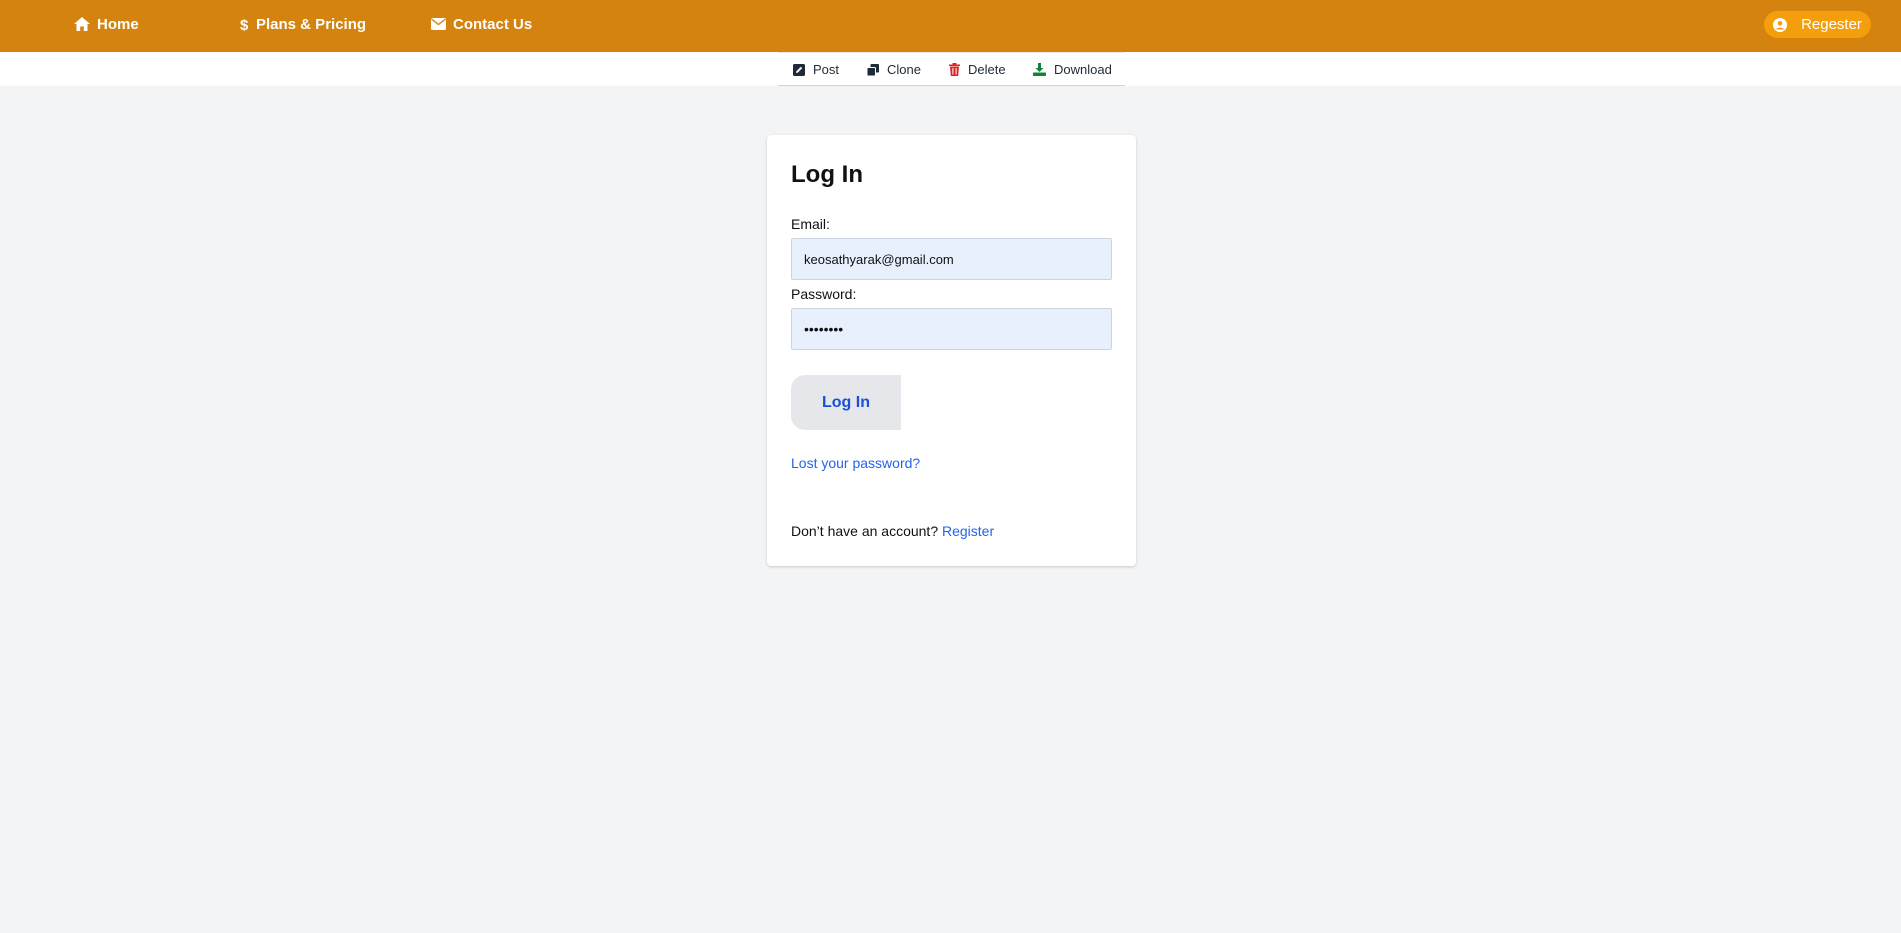  What do you see at coordinates (799, 69) in the screenshot?
I see `edit-icon` at bounding box center [799, 69].